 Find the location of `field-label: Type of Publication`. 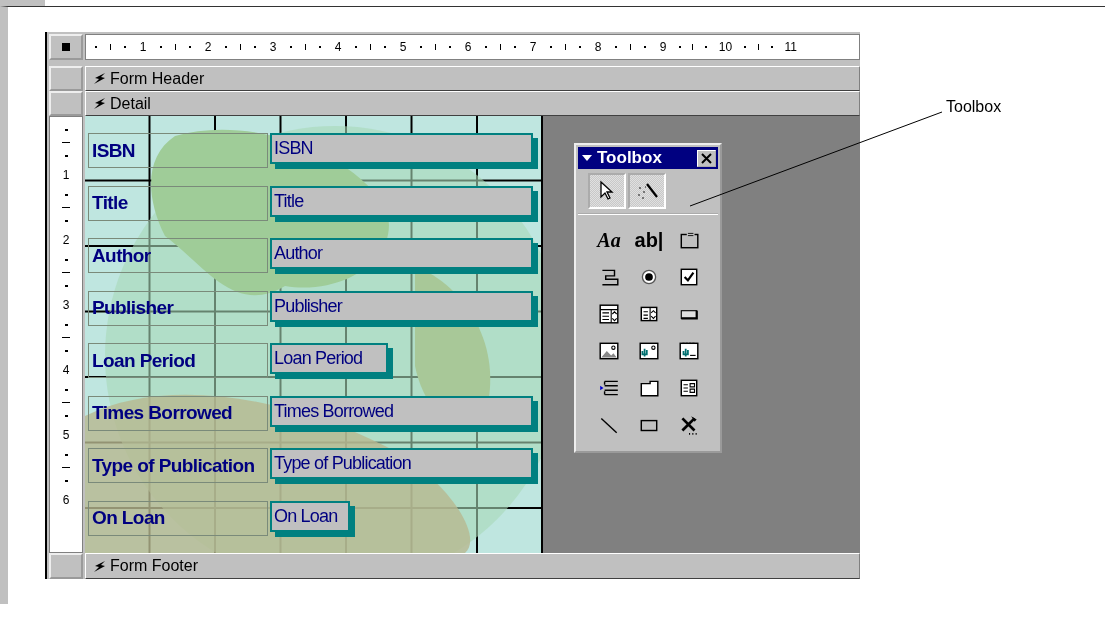

field-label: Type of Publication is located at coordinates (178, 465).